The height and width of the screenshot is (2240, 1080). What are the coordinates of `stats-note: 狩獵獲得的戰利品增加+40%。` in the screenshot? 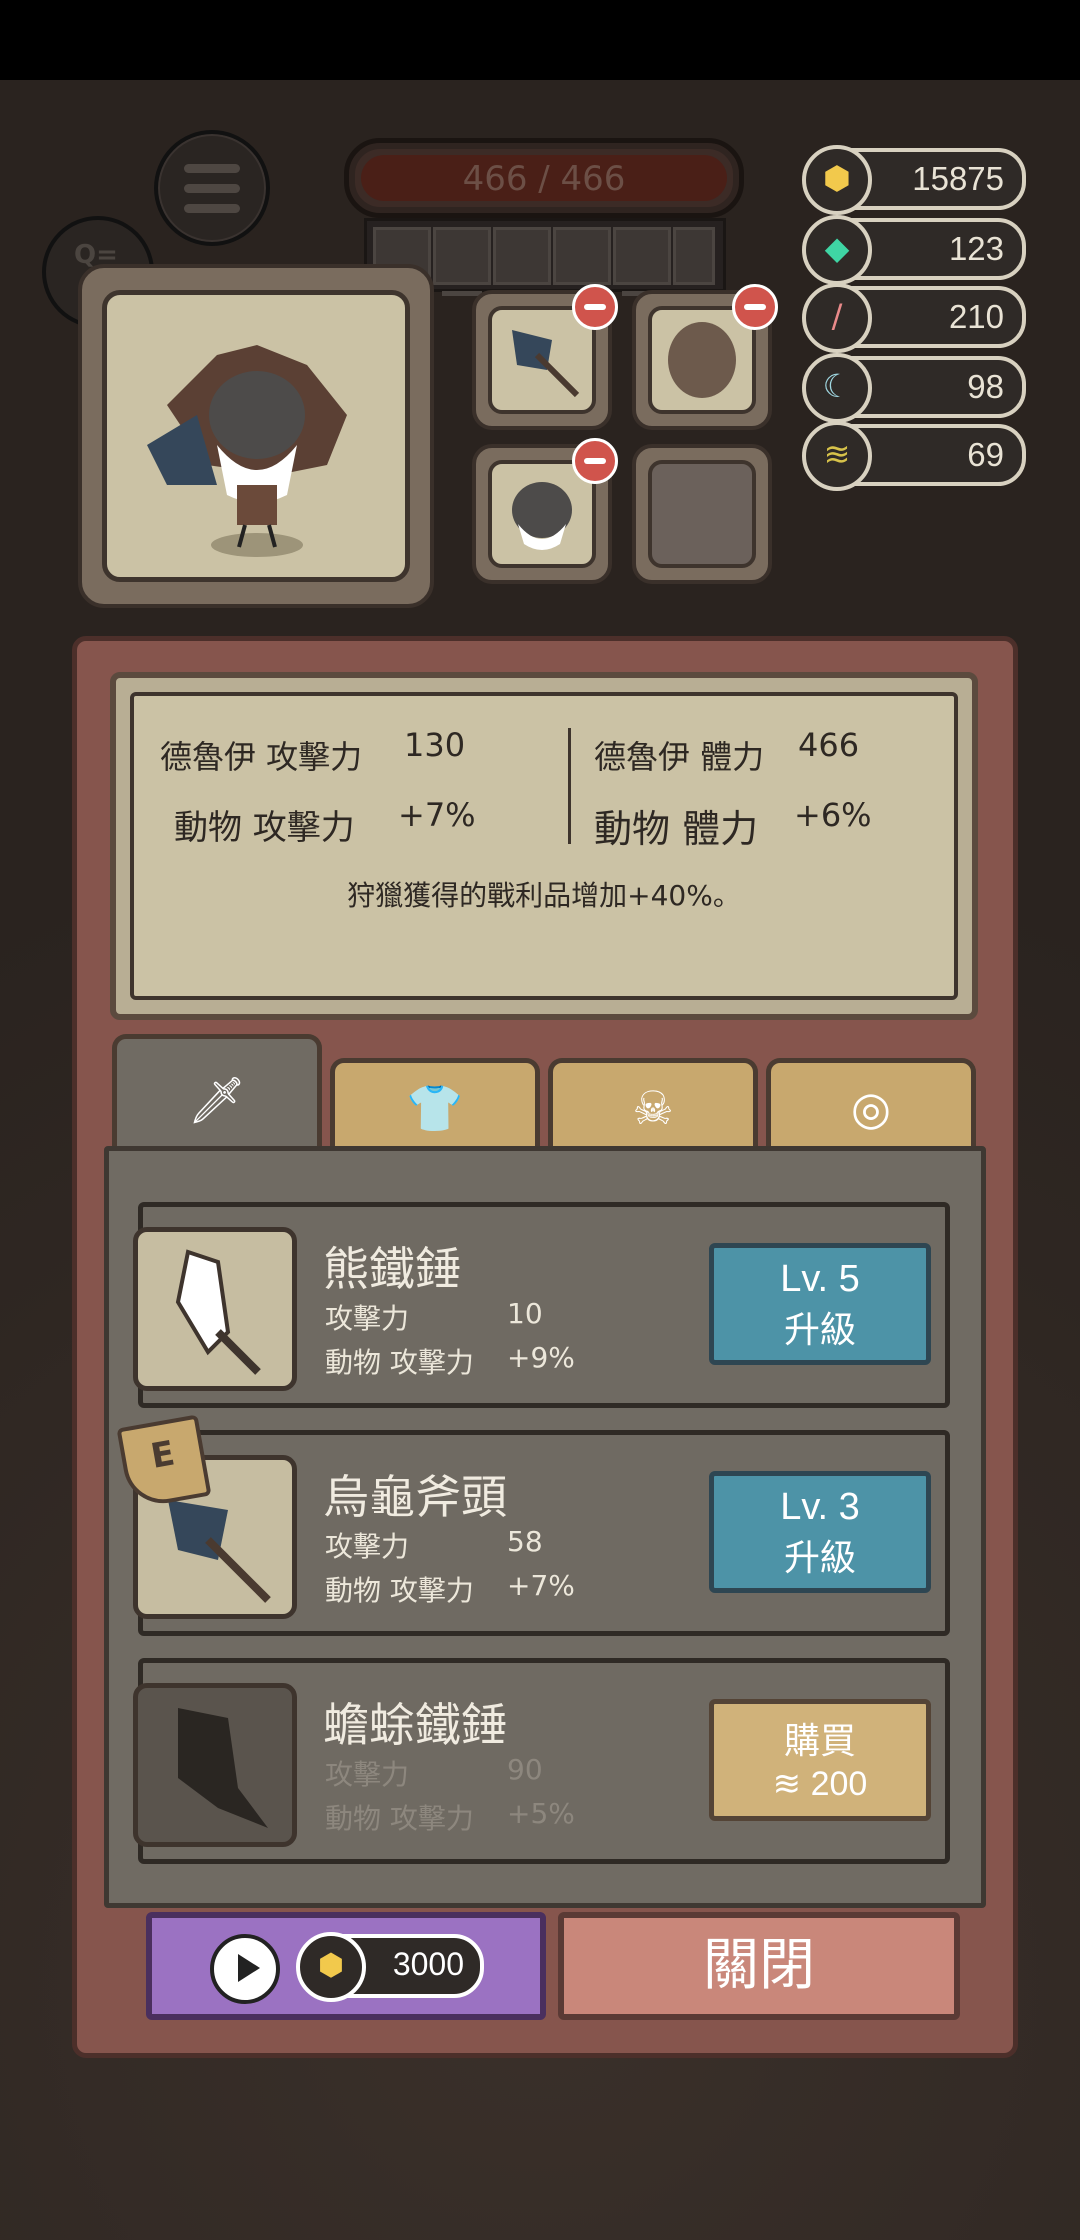 It's located at (544, 895).